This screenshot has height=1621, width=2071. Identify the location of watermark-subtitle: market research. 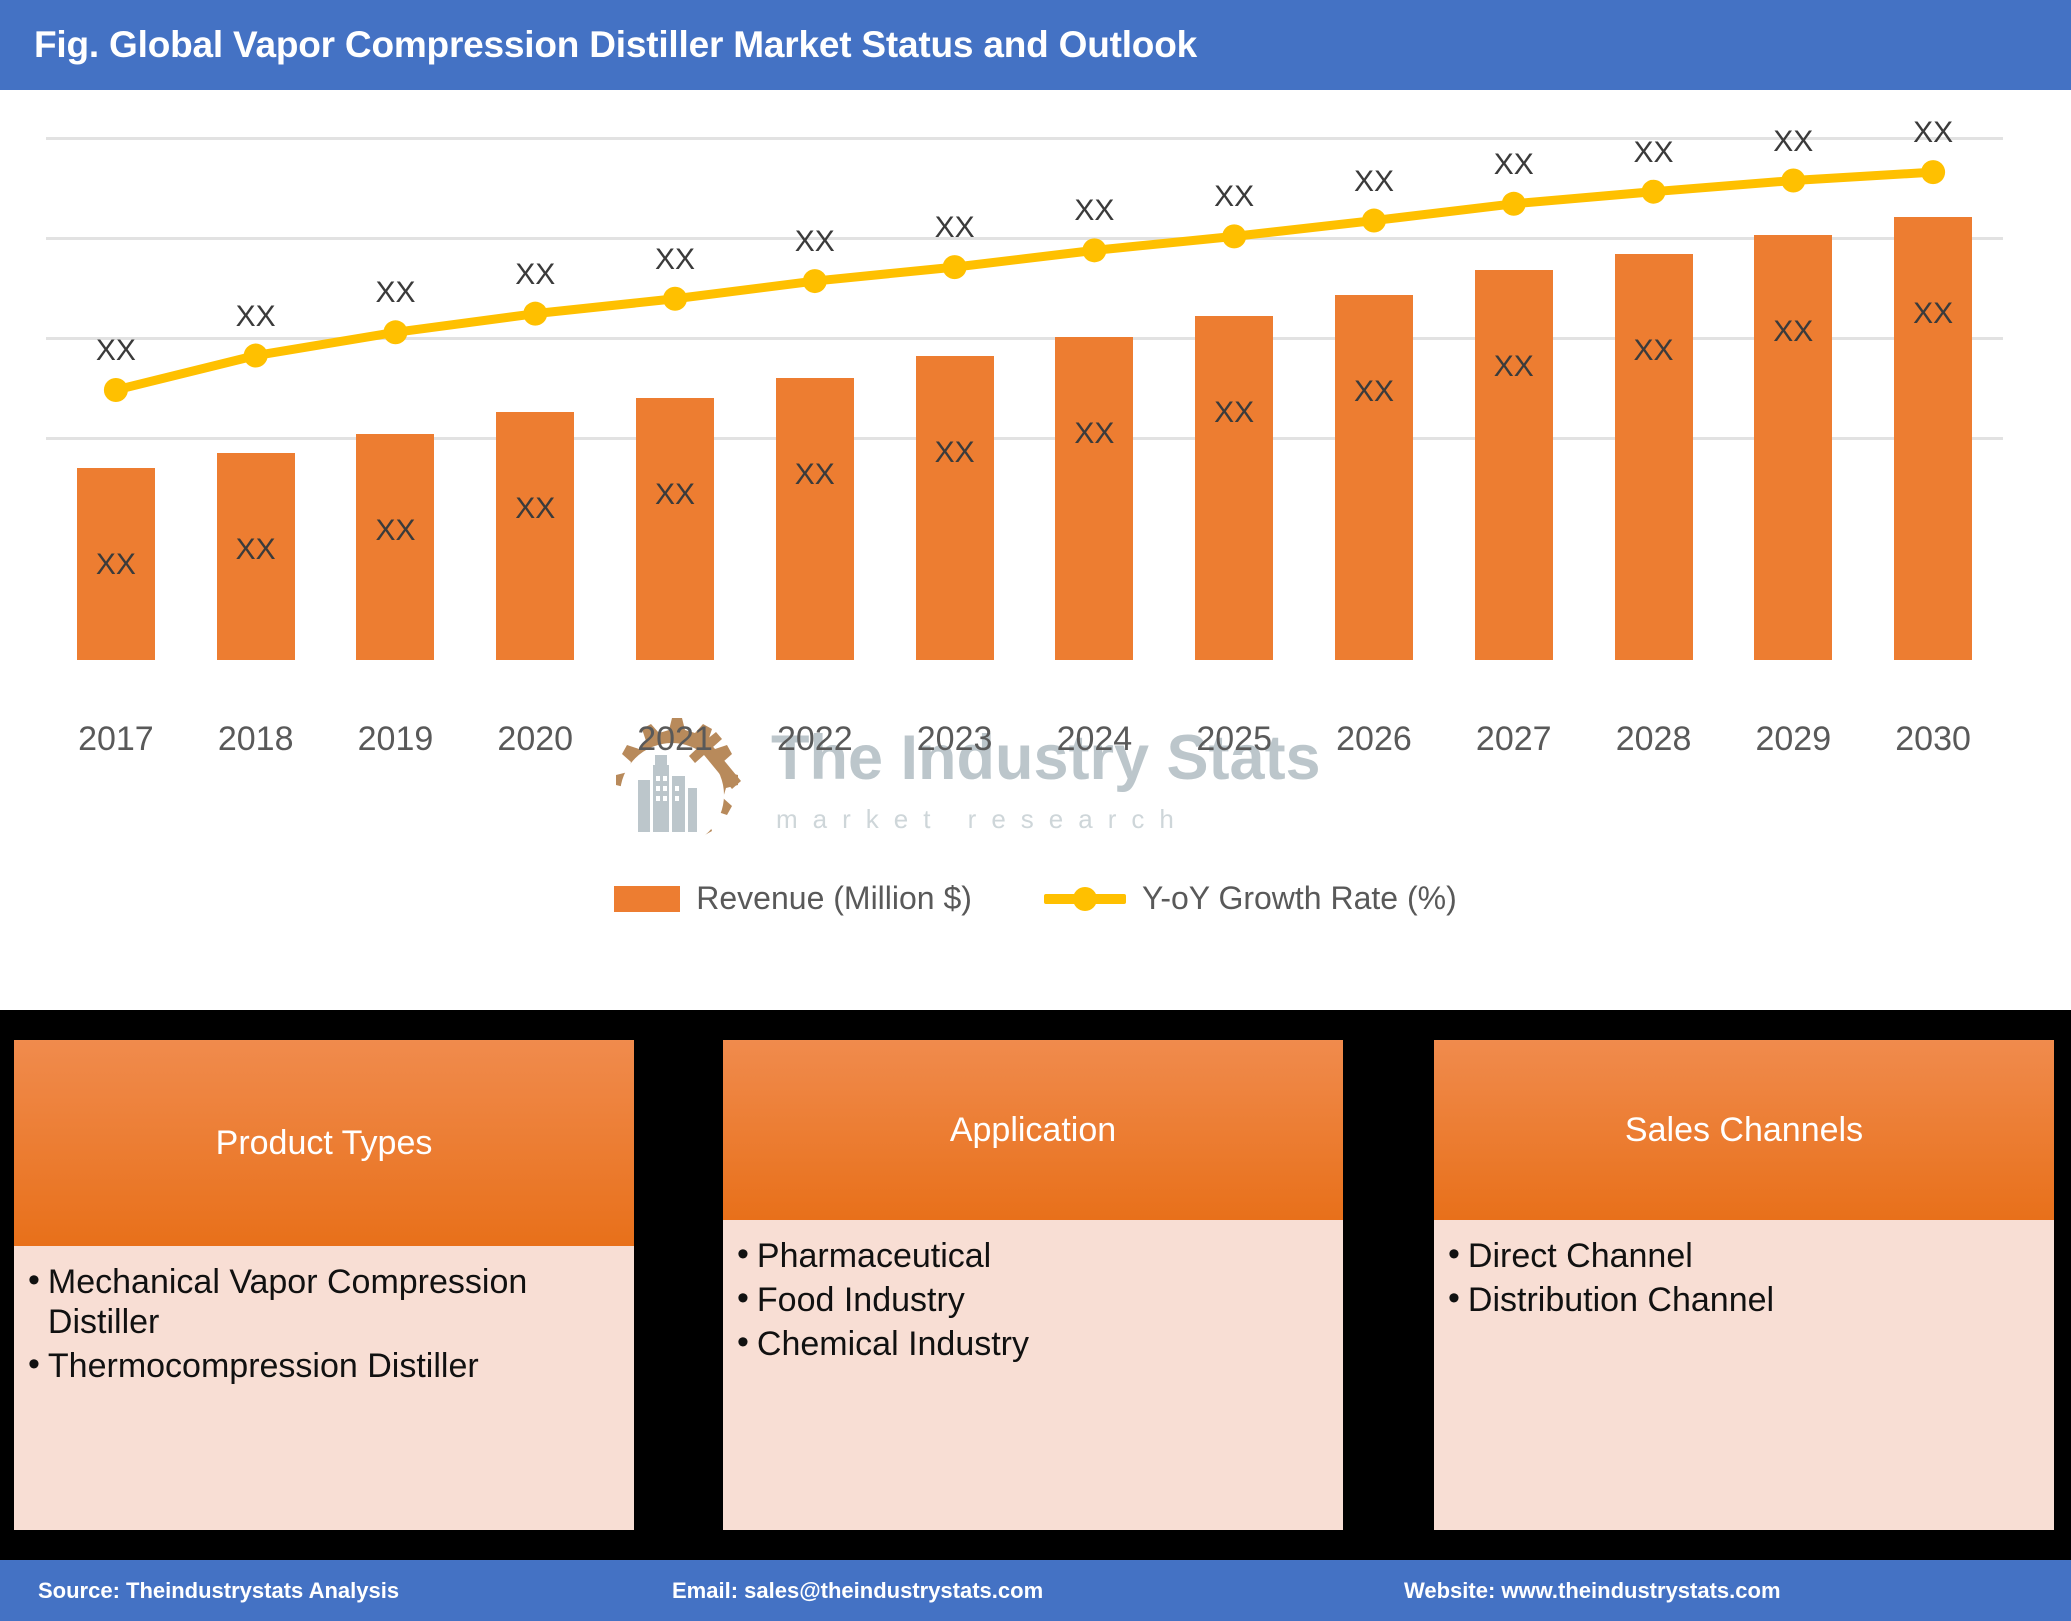
(982, 819).